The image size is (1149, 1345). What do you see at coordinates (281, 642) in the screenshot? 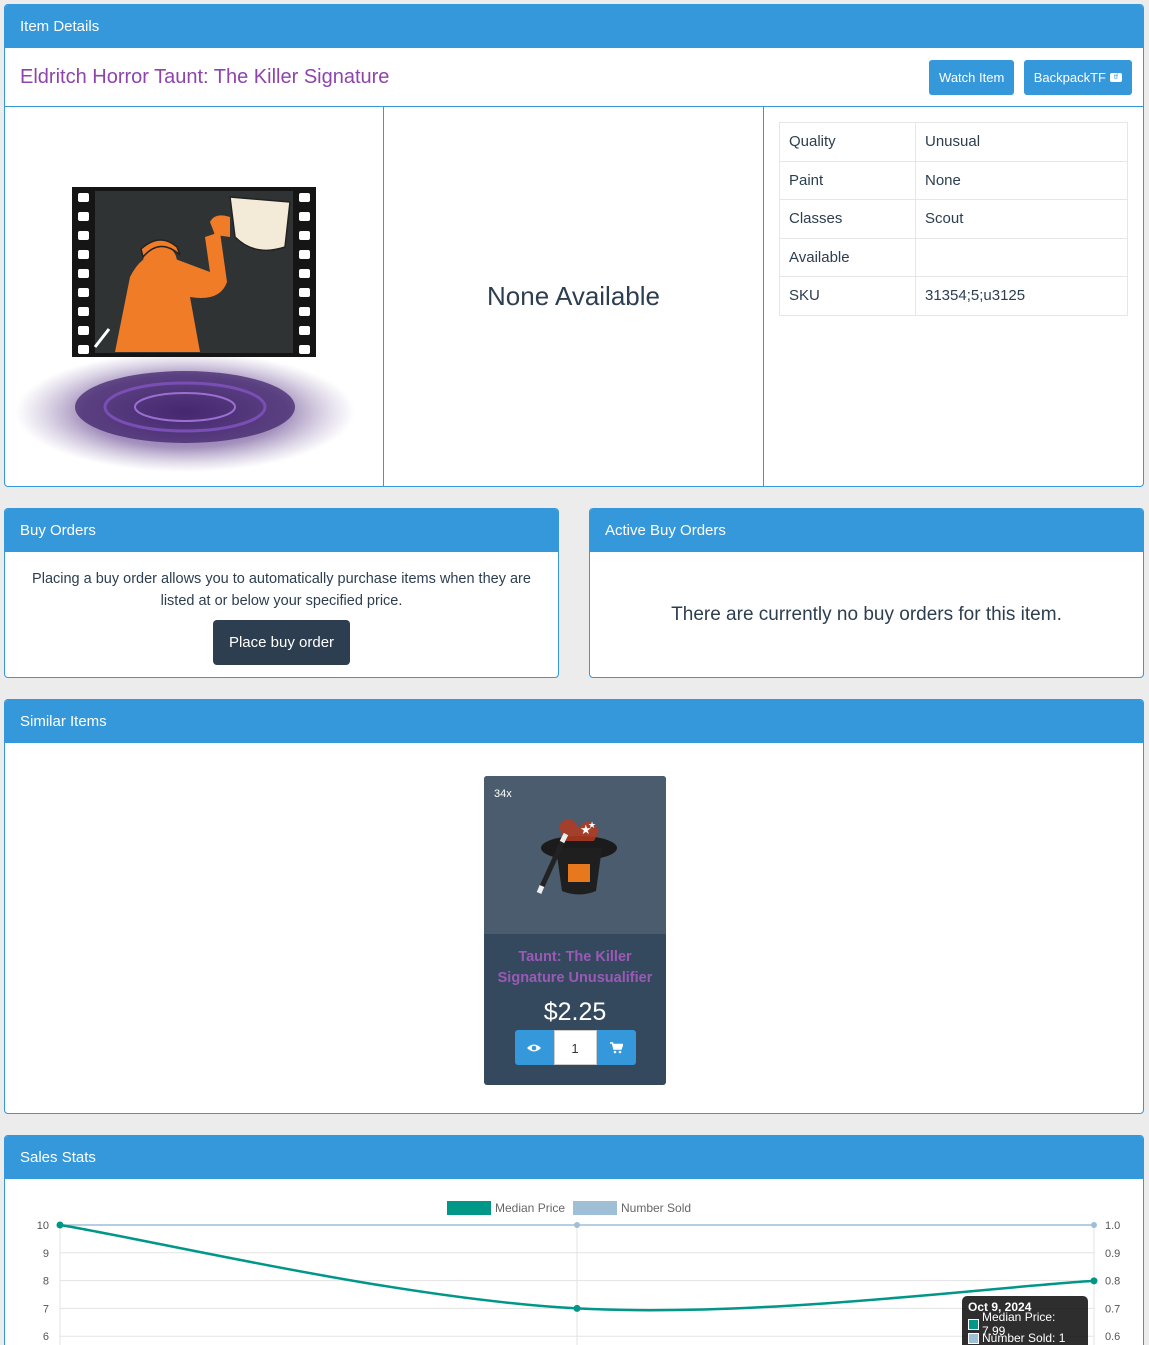
I see `place-buy-order-button: Place buy order` at bounding box center [281, 642].